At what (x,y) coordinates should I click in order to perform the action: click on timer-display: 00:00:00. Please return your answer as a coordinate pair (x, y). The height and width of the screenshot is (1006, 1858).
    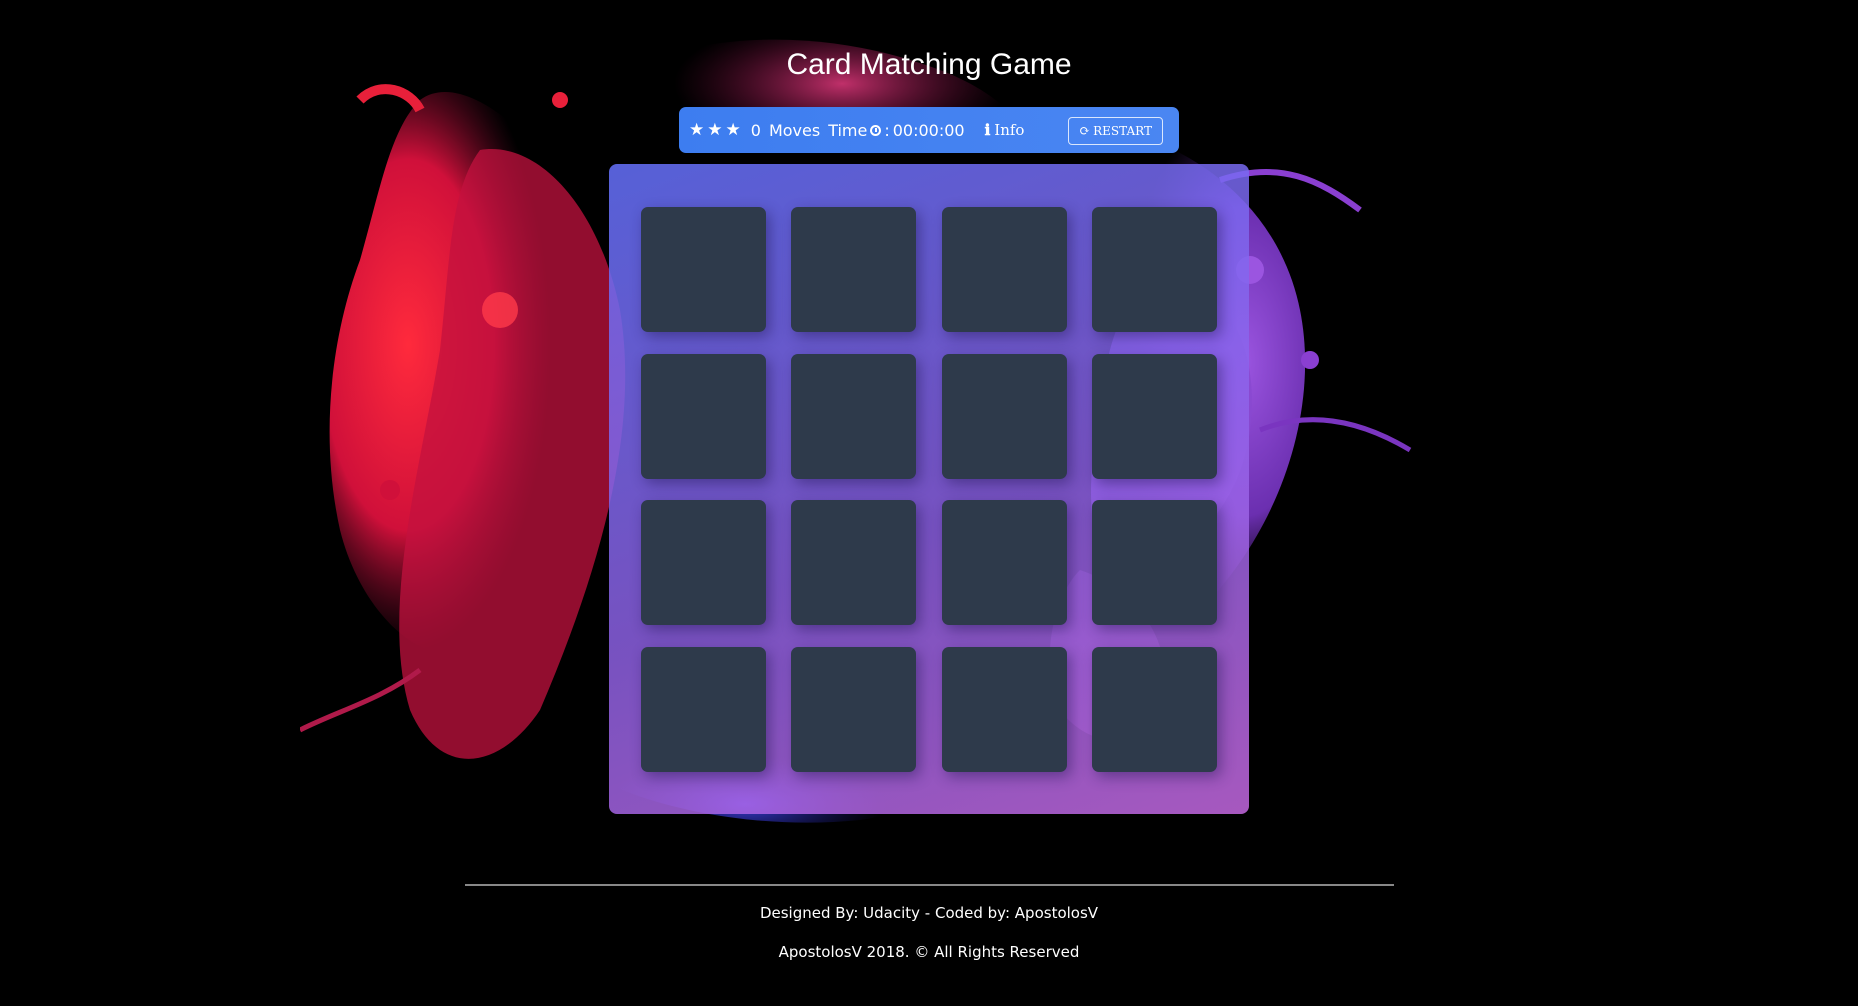
    Looking at the image, I should click on (928, 130).